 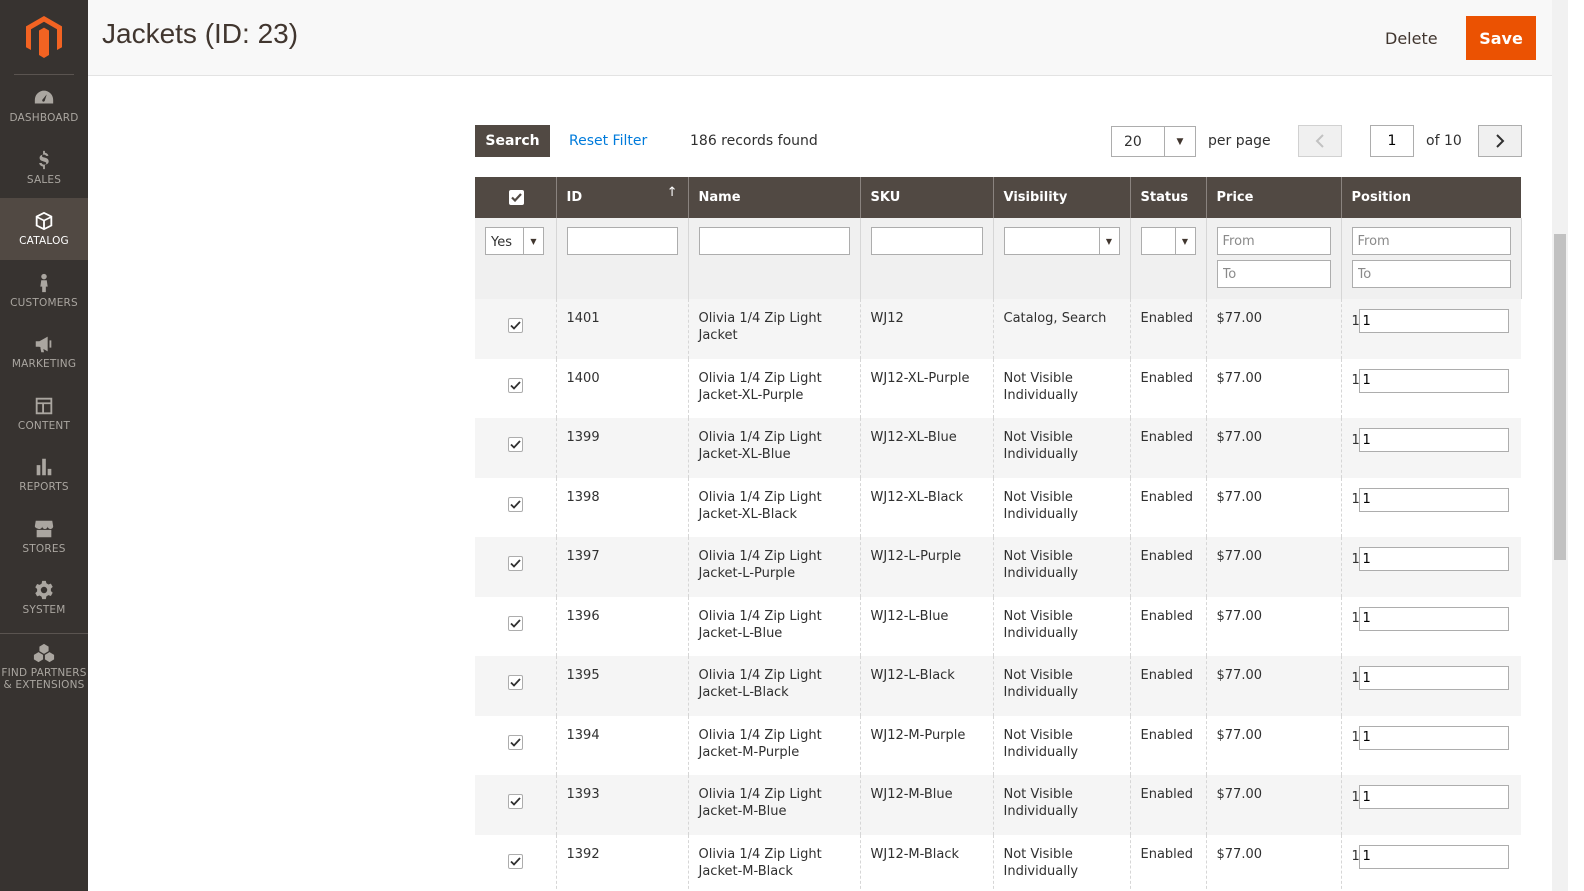 What do you see at coordinates (774, 241) in the screenshot?
I see `name-filter-input` at bounding box center [774, 241].